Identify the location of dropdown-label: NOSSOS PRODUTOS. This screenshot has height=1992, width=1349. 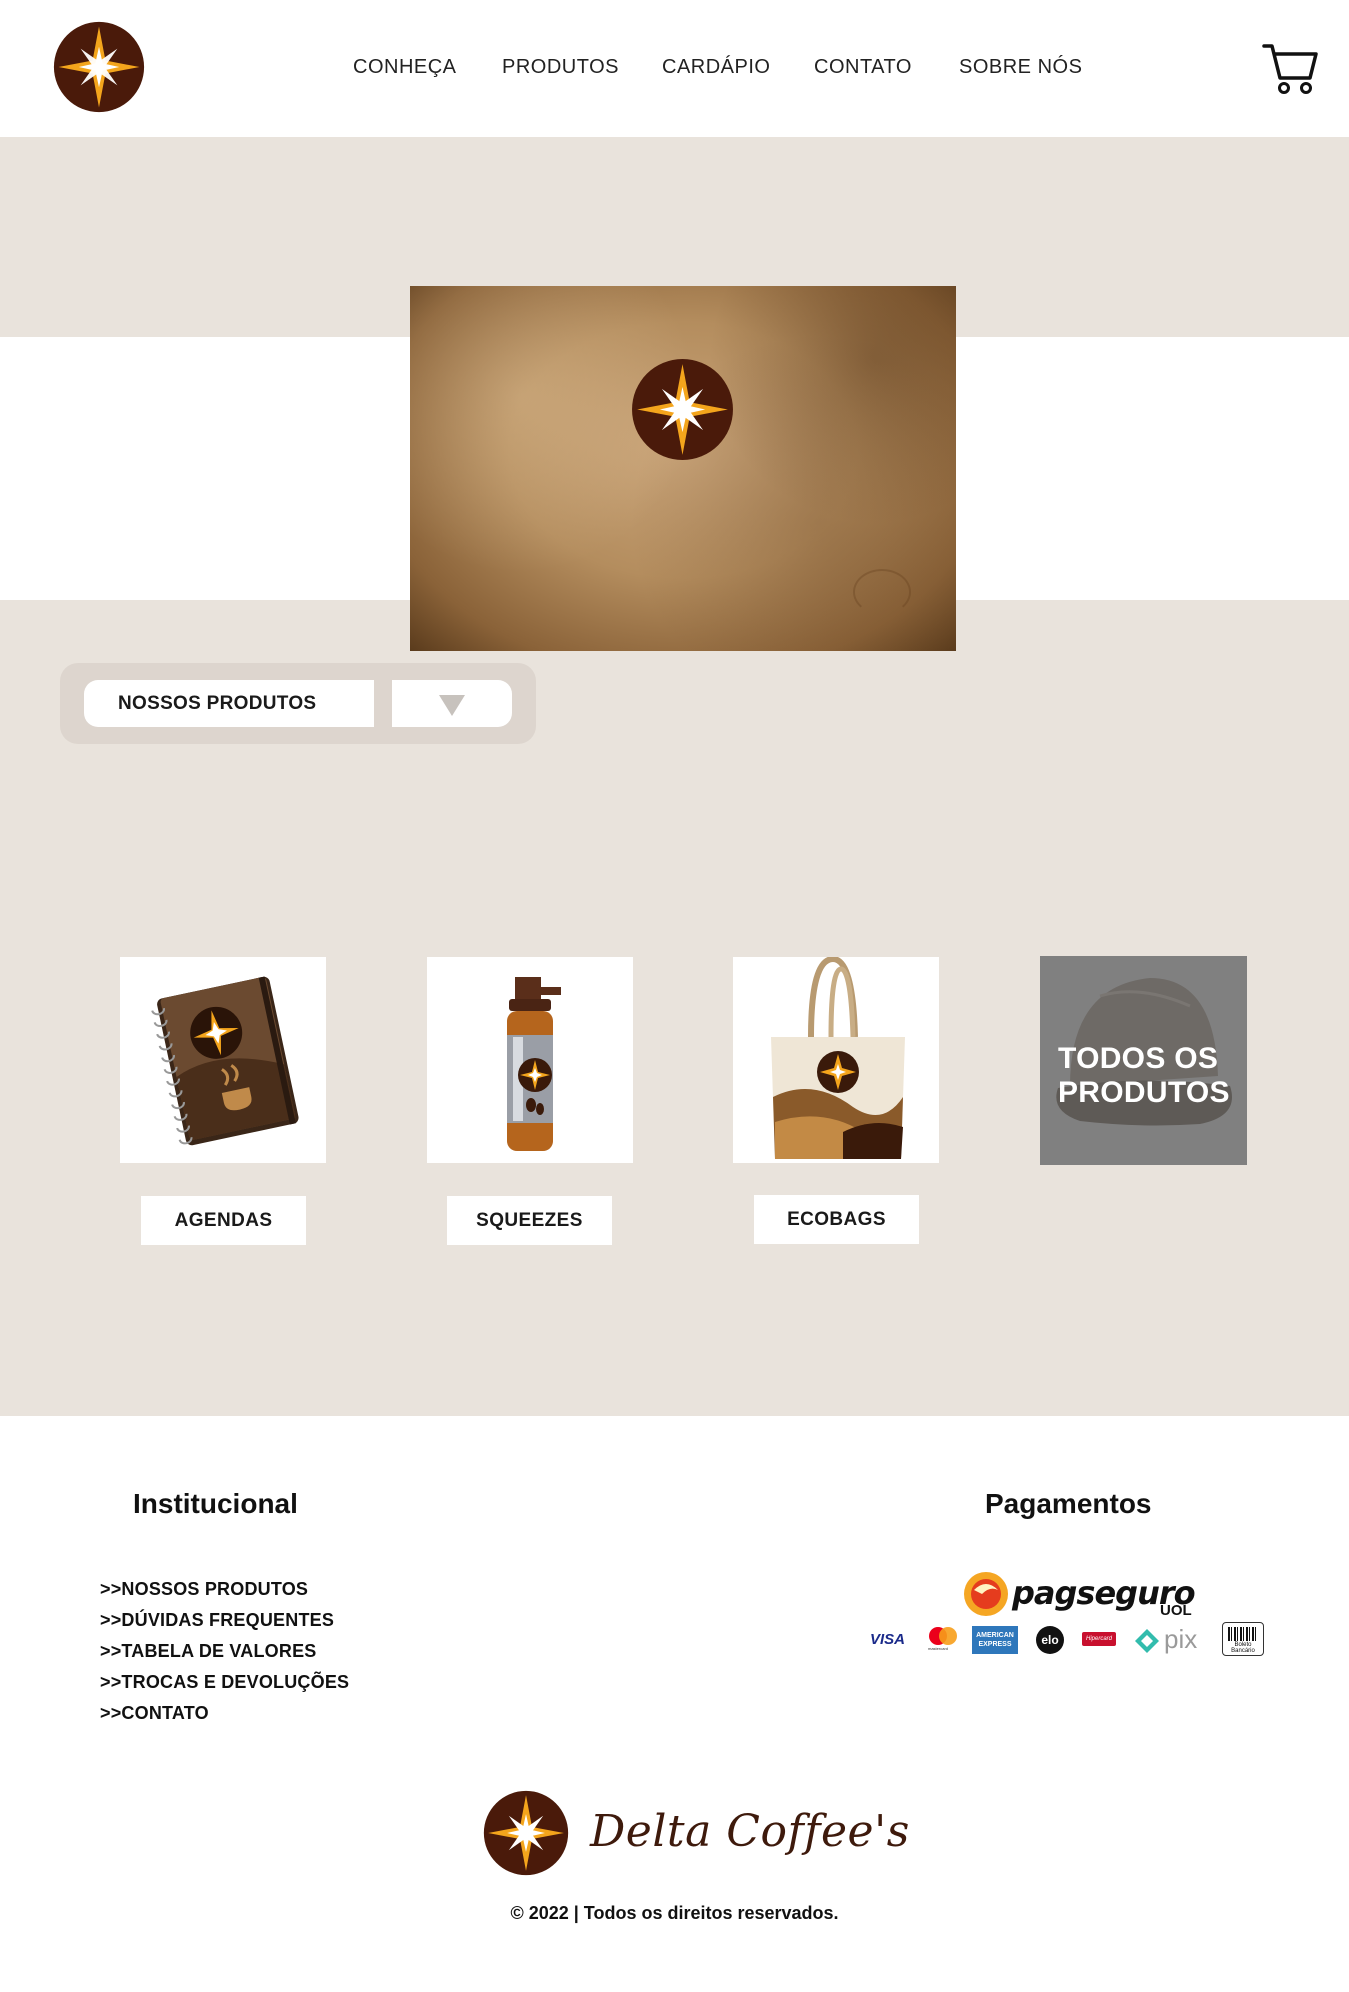
(229, 703).